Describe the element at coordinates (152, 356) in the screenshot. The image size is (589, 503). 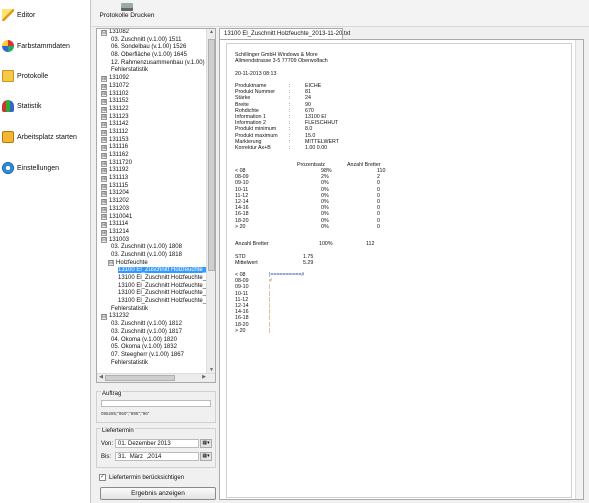
I see `tree-row: 07. Steegherr (v.1.00) 1867` at that location.